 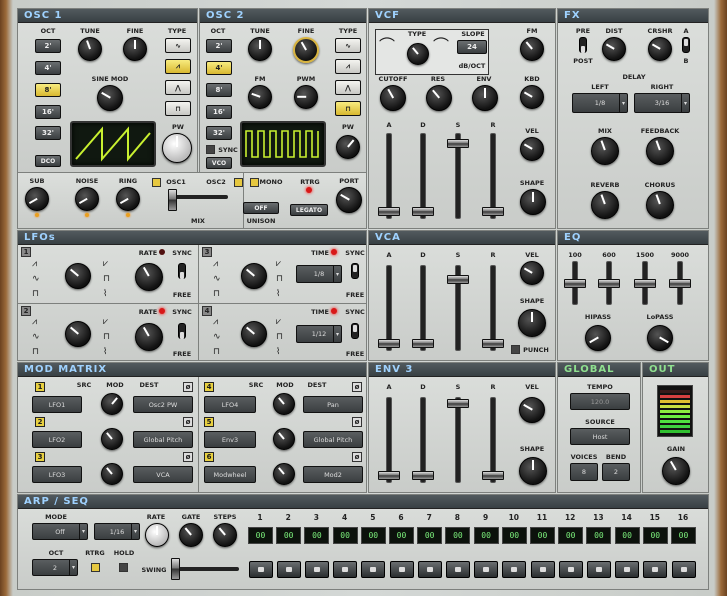 What do you see at coordinates (219, 90) in the screenshot?
I see `osc2-oct-8: 8'` at bounding box center [219, 90].